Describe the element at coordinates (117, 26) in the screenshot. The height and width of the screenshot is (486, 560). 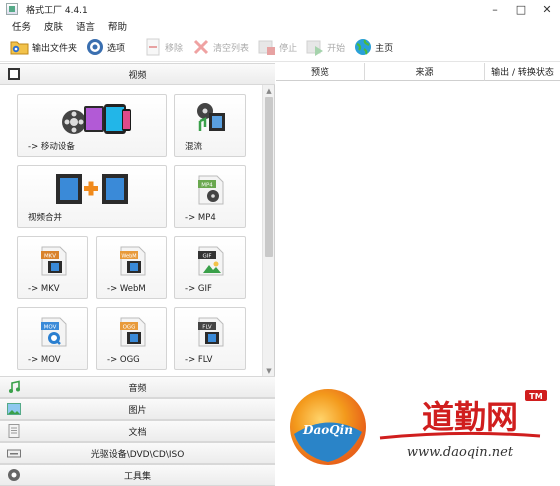
I see `menu-help: 帮助` at that location.